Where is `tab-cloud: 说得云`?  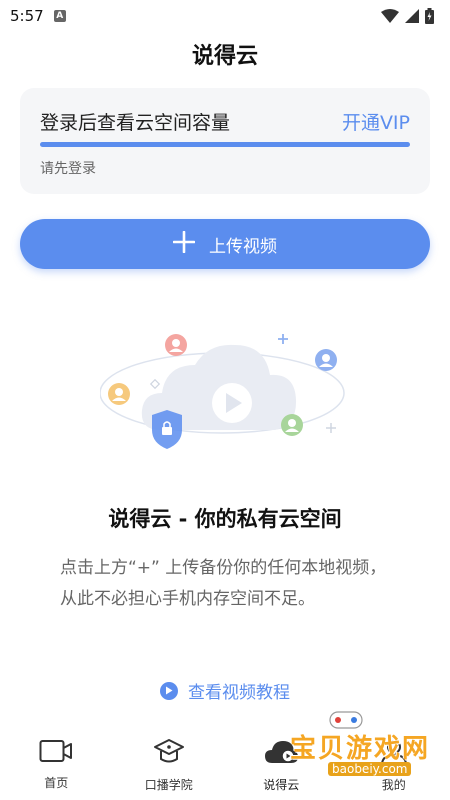 tab-cloud: 说得云 is located at coordinates (281, 764).